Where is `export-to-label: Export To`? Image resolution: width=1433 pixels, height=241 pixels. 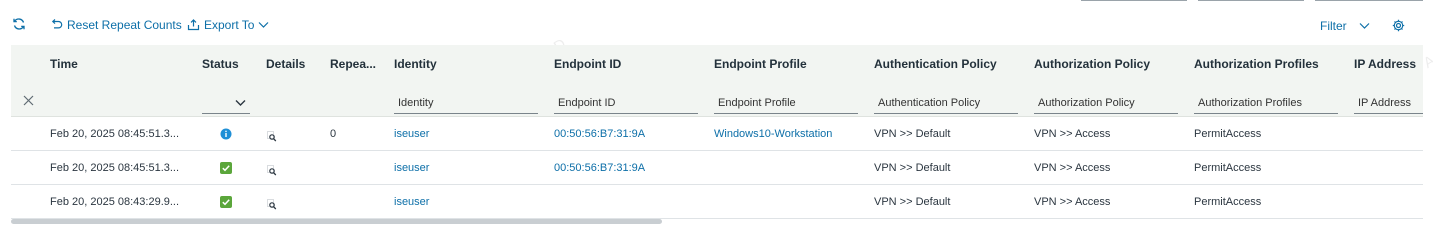
export-to-label: Export To is located at coordinates (229, 25).